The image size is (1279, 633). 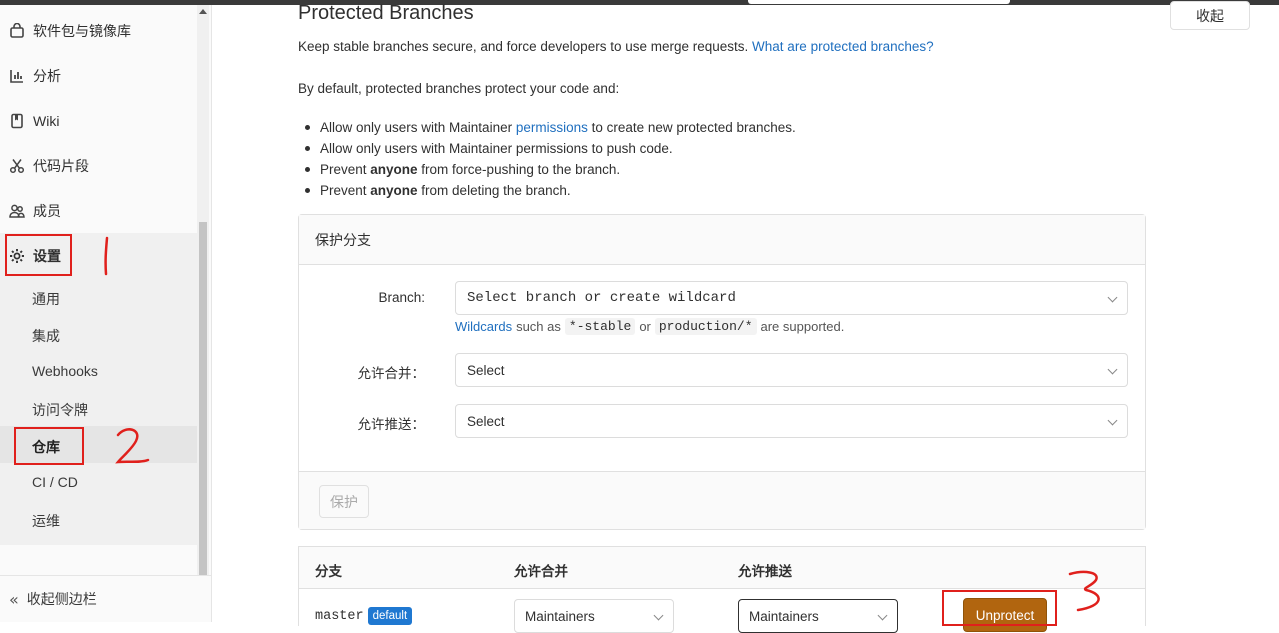 What do you see at coordinates (722, 500) in the screenshot?
I see `form-footer: 保护` at bounding box center [722, 500].